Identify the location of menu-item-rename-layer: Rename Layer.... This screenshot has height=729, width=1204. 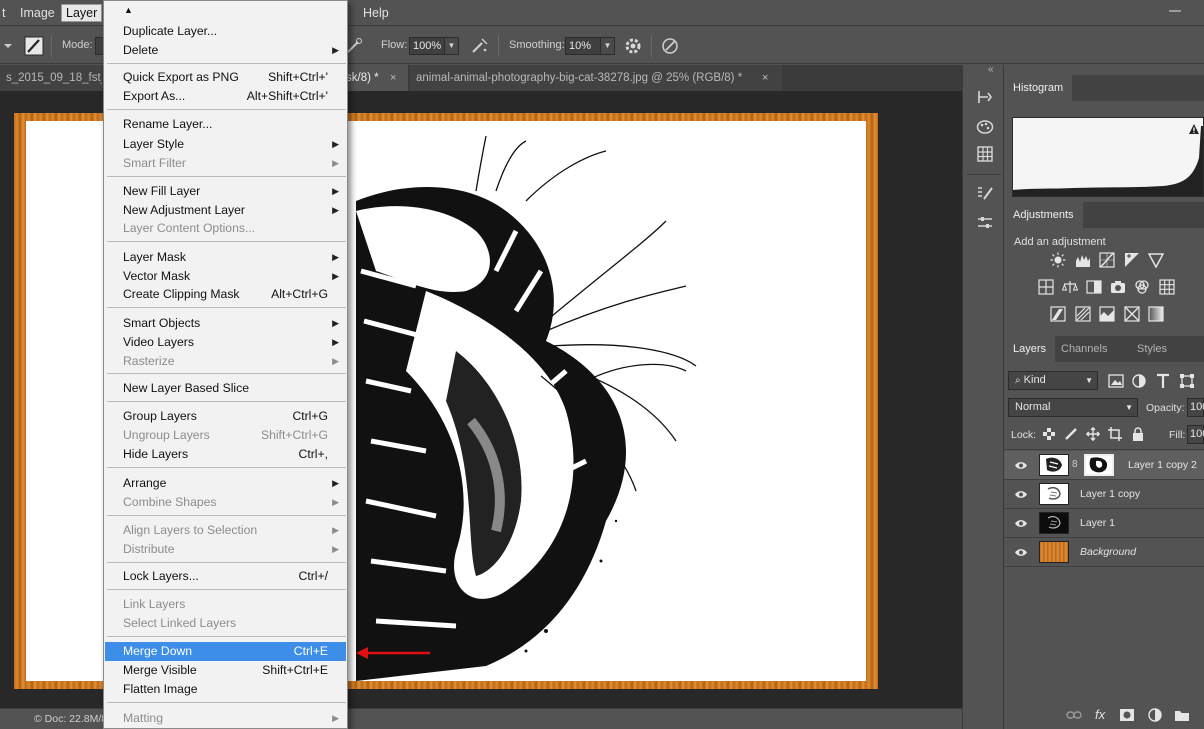
(225, 124).